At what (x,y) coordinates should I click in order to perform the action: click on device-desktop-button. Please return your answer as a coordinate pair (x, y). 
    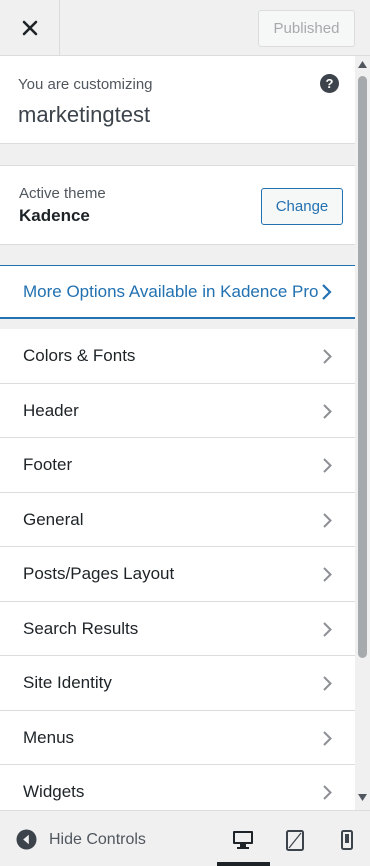
    Looking at the image, I should click on (243, 840).